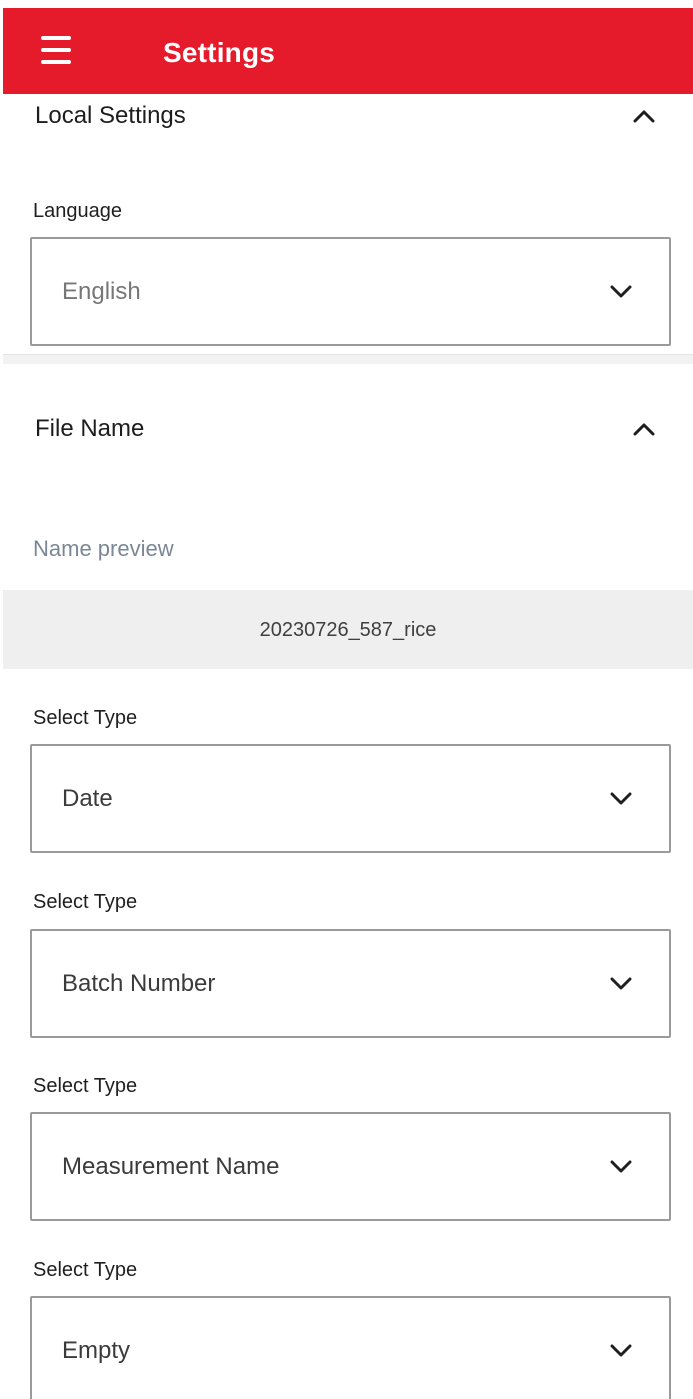 The image size is (693, 1399). What do you see at coordinates (139, 983) in the screenshot?
I see `select-type-value-2: Batch Number` at bounding box center [139, 983].